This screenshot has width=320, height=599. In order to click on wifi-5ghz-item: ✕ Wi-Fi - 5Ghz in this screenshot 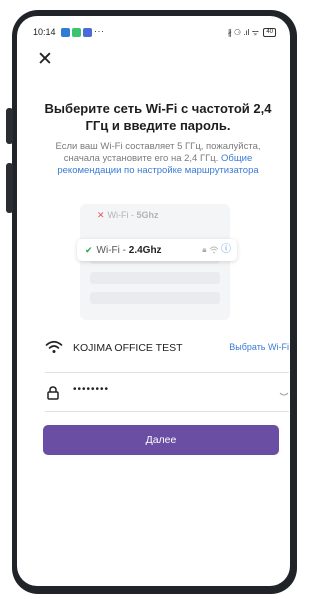, I will do `click(128, 215)`.